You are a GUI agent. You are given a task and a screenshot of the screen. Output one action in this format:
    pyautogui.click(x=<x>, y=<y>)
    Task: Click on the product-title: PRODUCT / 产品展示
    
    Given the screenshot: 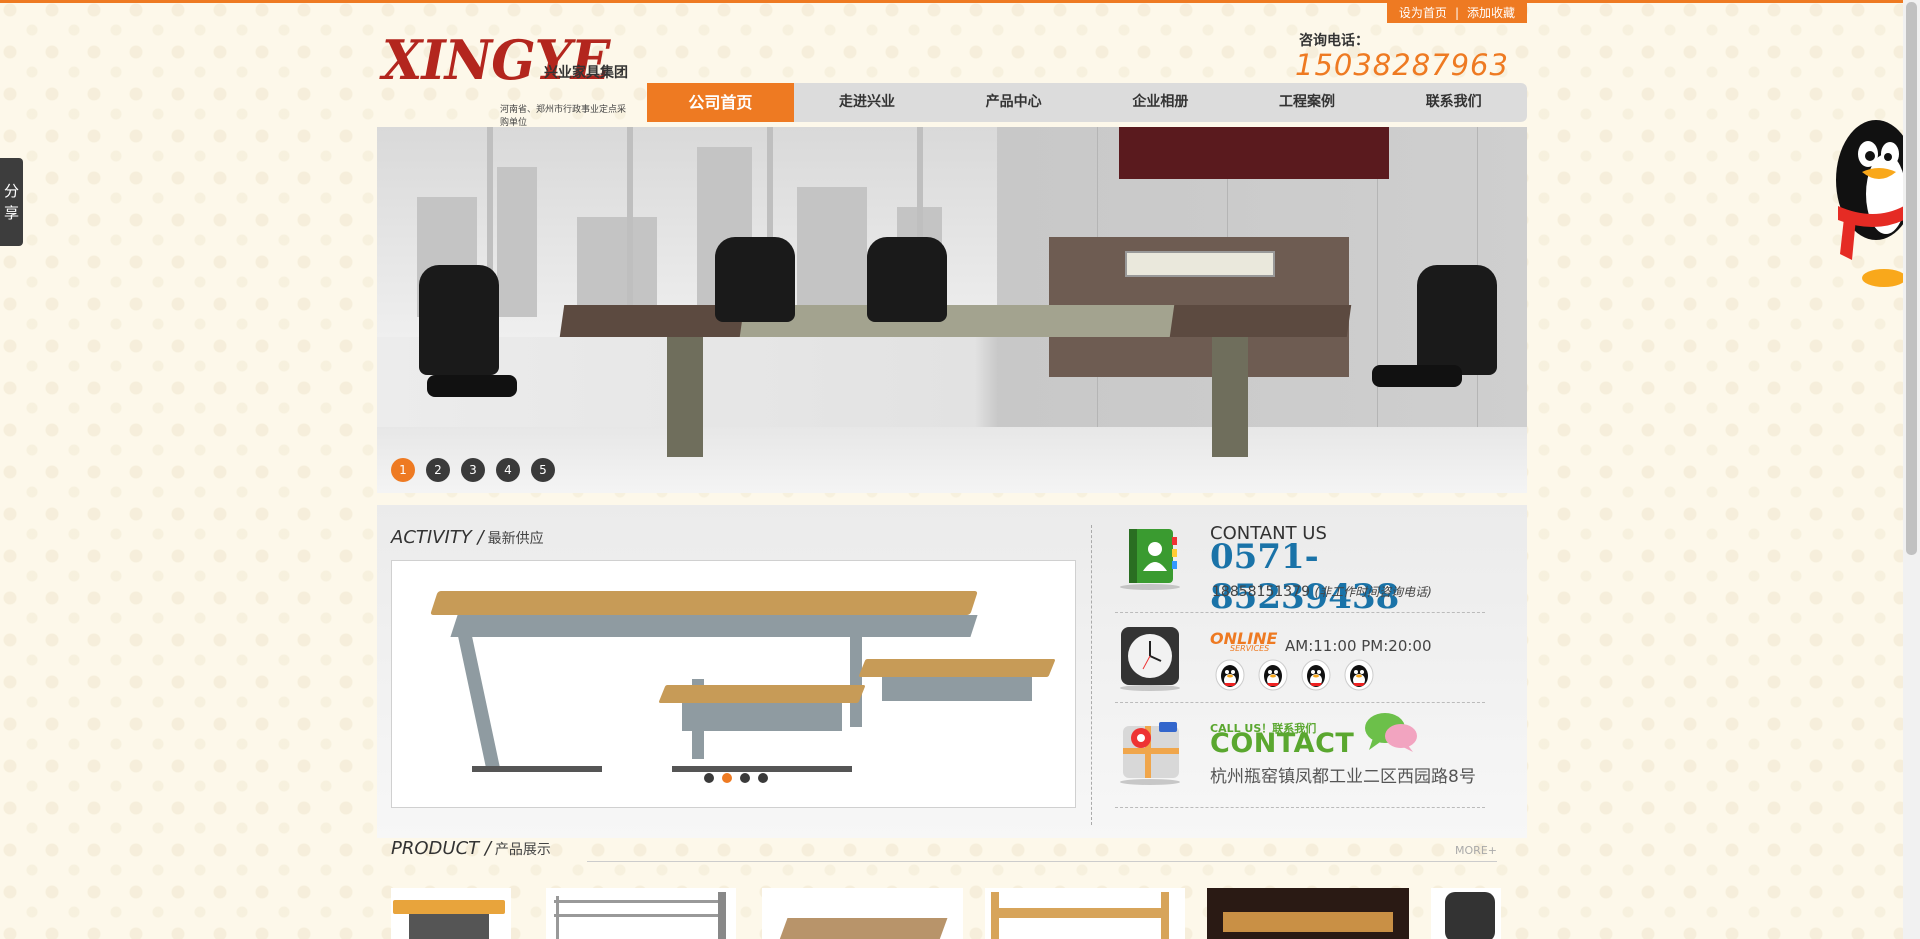 What is the action you would take?
    pyautogui.click(x=471, y=848)
    